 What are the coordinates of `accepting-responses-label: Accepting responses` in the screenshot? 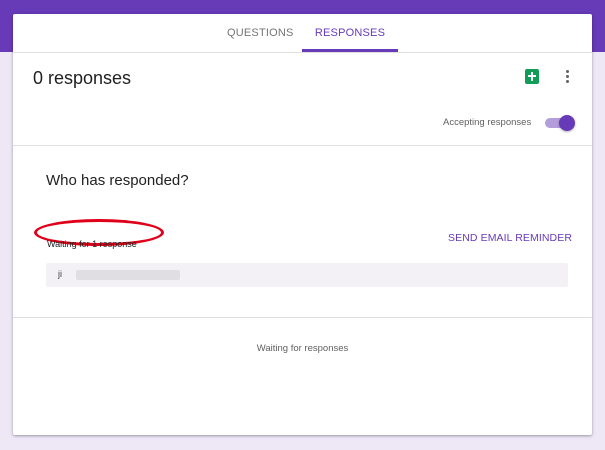 It's located at (487, 122).